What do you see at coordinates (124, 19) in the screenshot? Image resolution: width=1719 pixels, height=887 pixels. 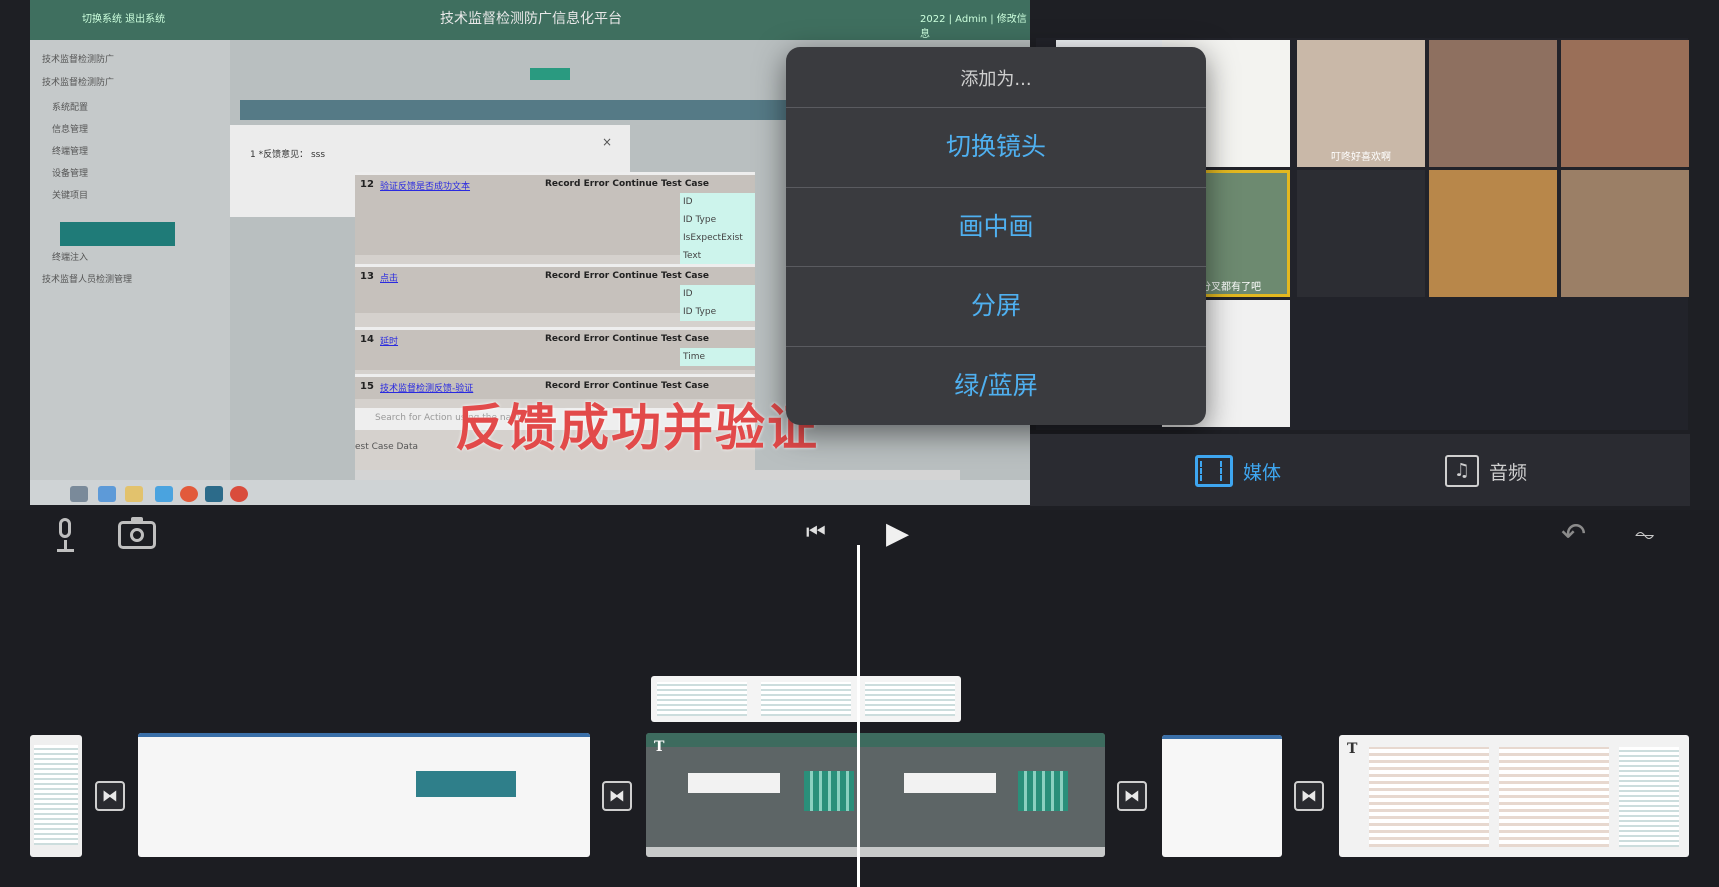 I see `preview-banner-left: 切换系统 退出系统` at bounding box center [124, 19].